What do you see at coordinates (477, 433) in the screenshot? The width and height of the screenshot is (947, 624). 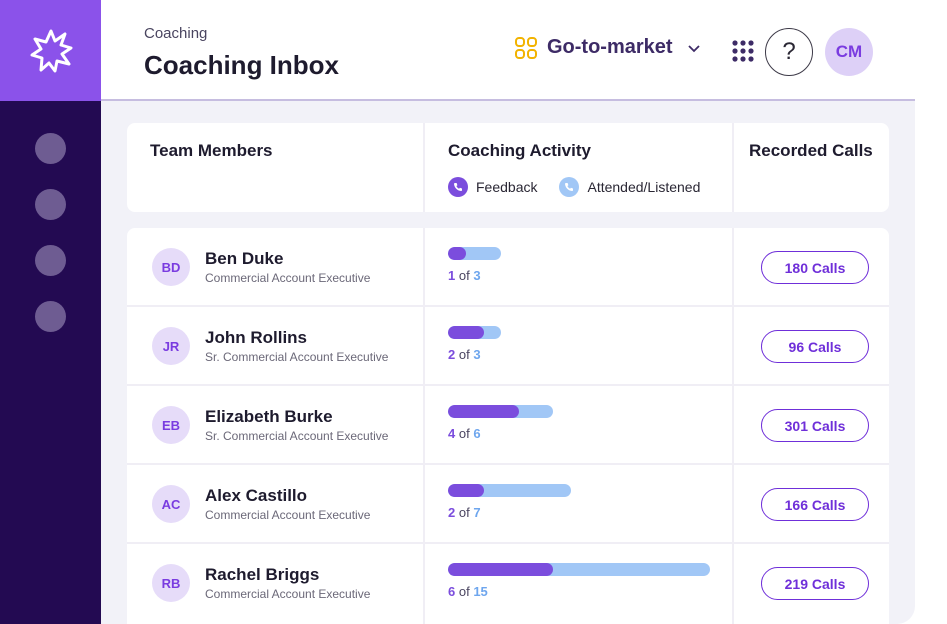 I see `total-count: 6` at bounding box center [477, 433].